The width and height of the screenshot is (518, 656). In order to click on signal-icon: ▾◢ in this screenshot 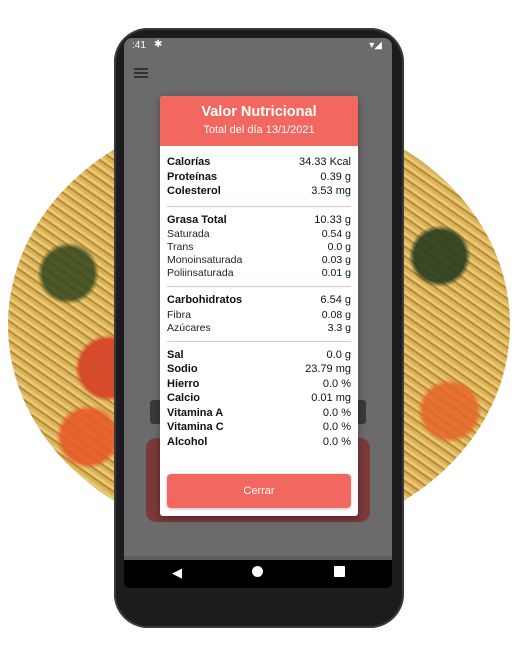, I will do `click(375, 45)`.